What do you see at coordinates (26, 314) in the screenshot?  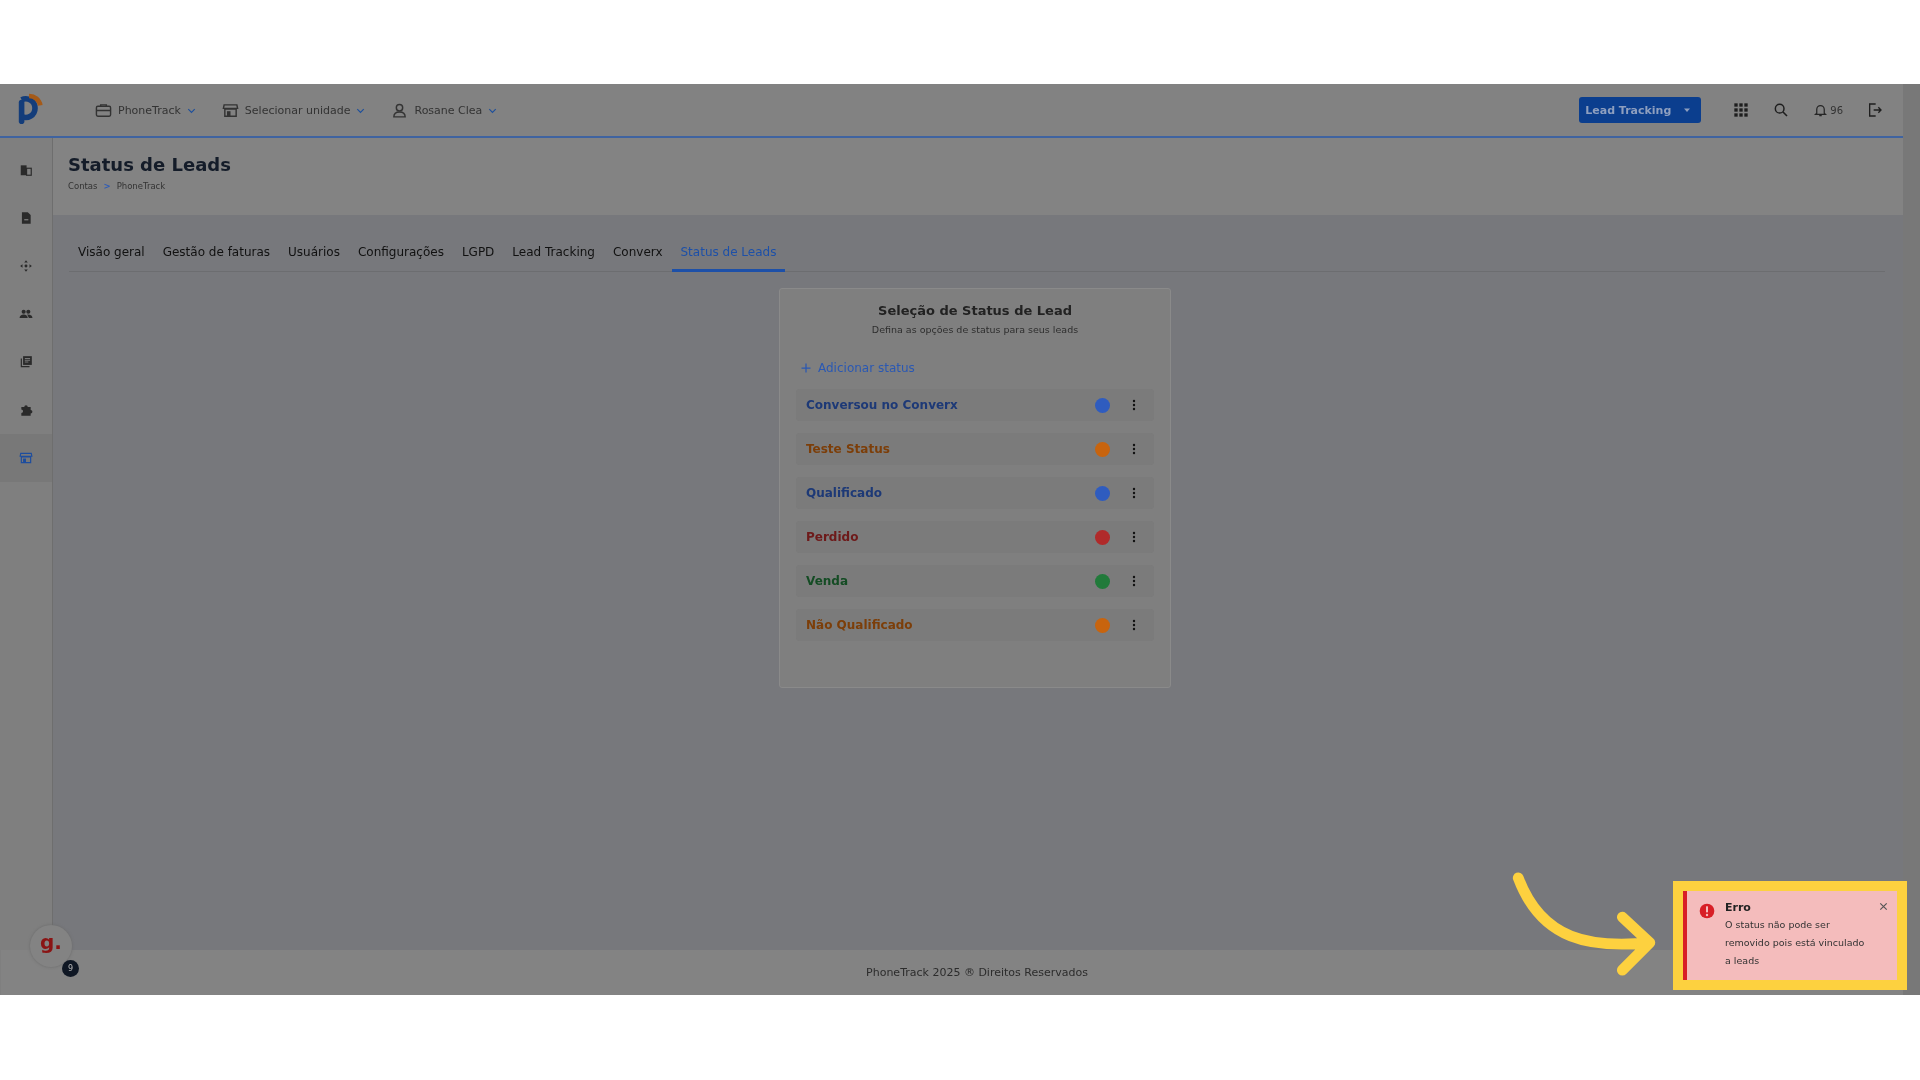 I see `people-icon` at bounding box center [26, 314].